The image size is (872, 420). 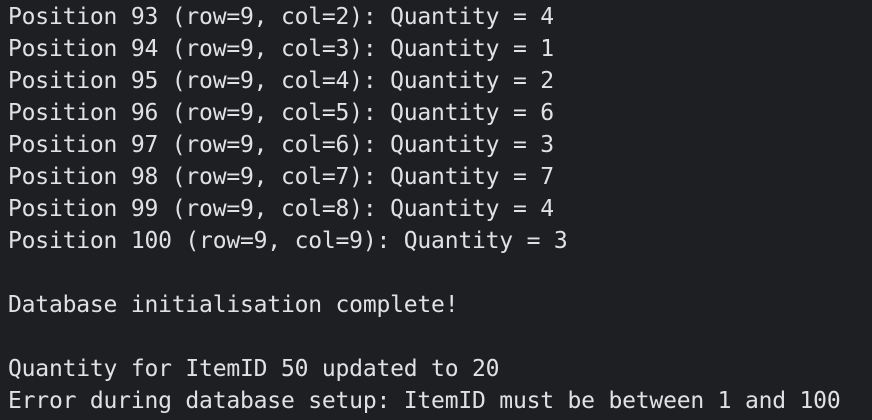 I want to click on output-line-position-97: Position 97 (row=9, col=6): Quantity = 3, so click(x=281, y=145).